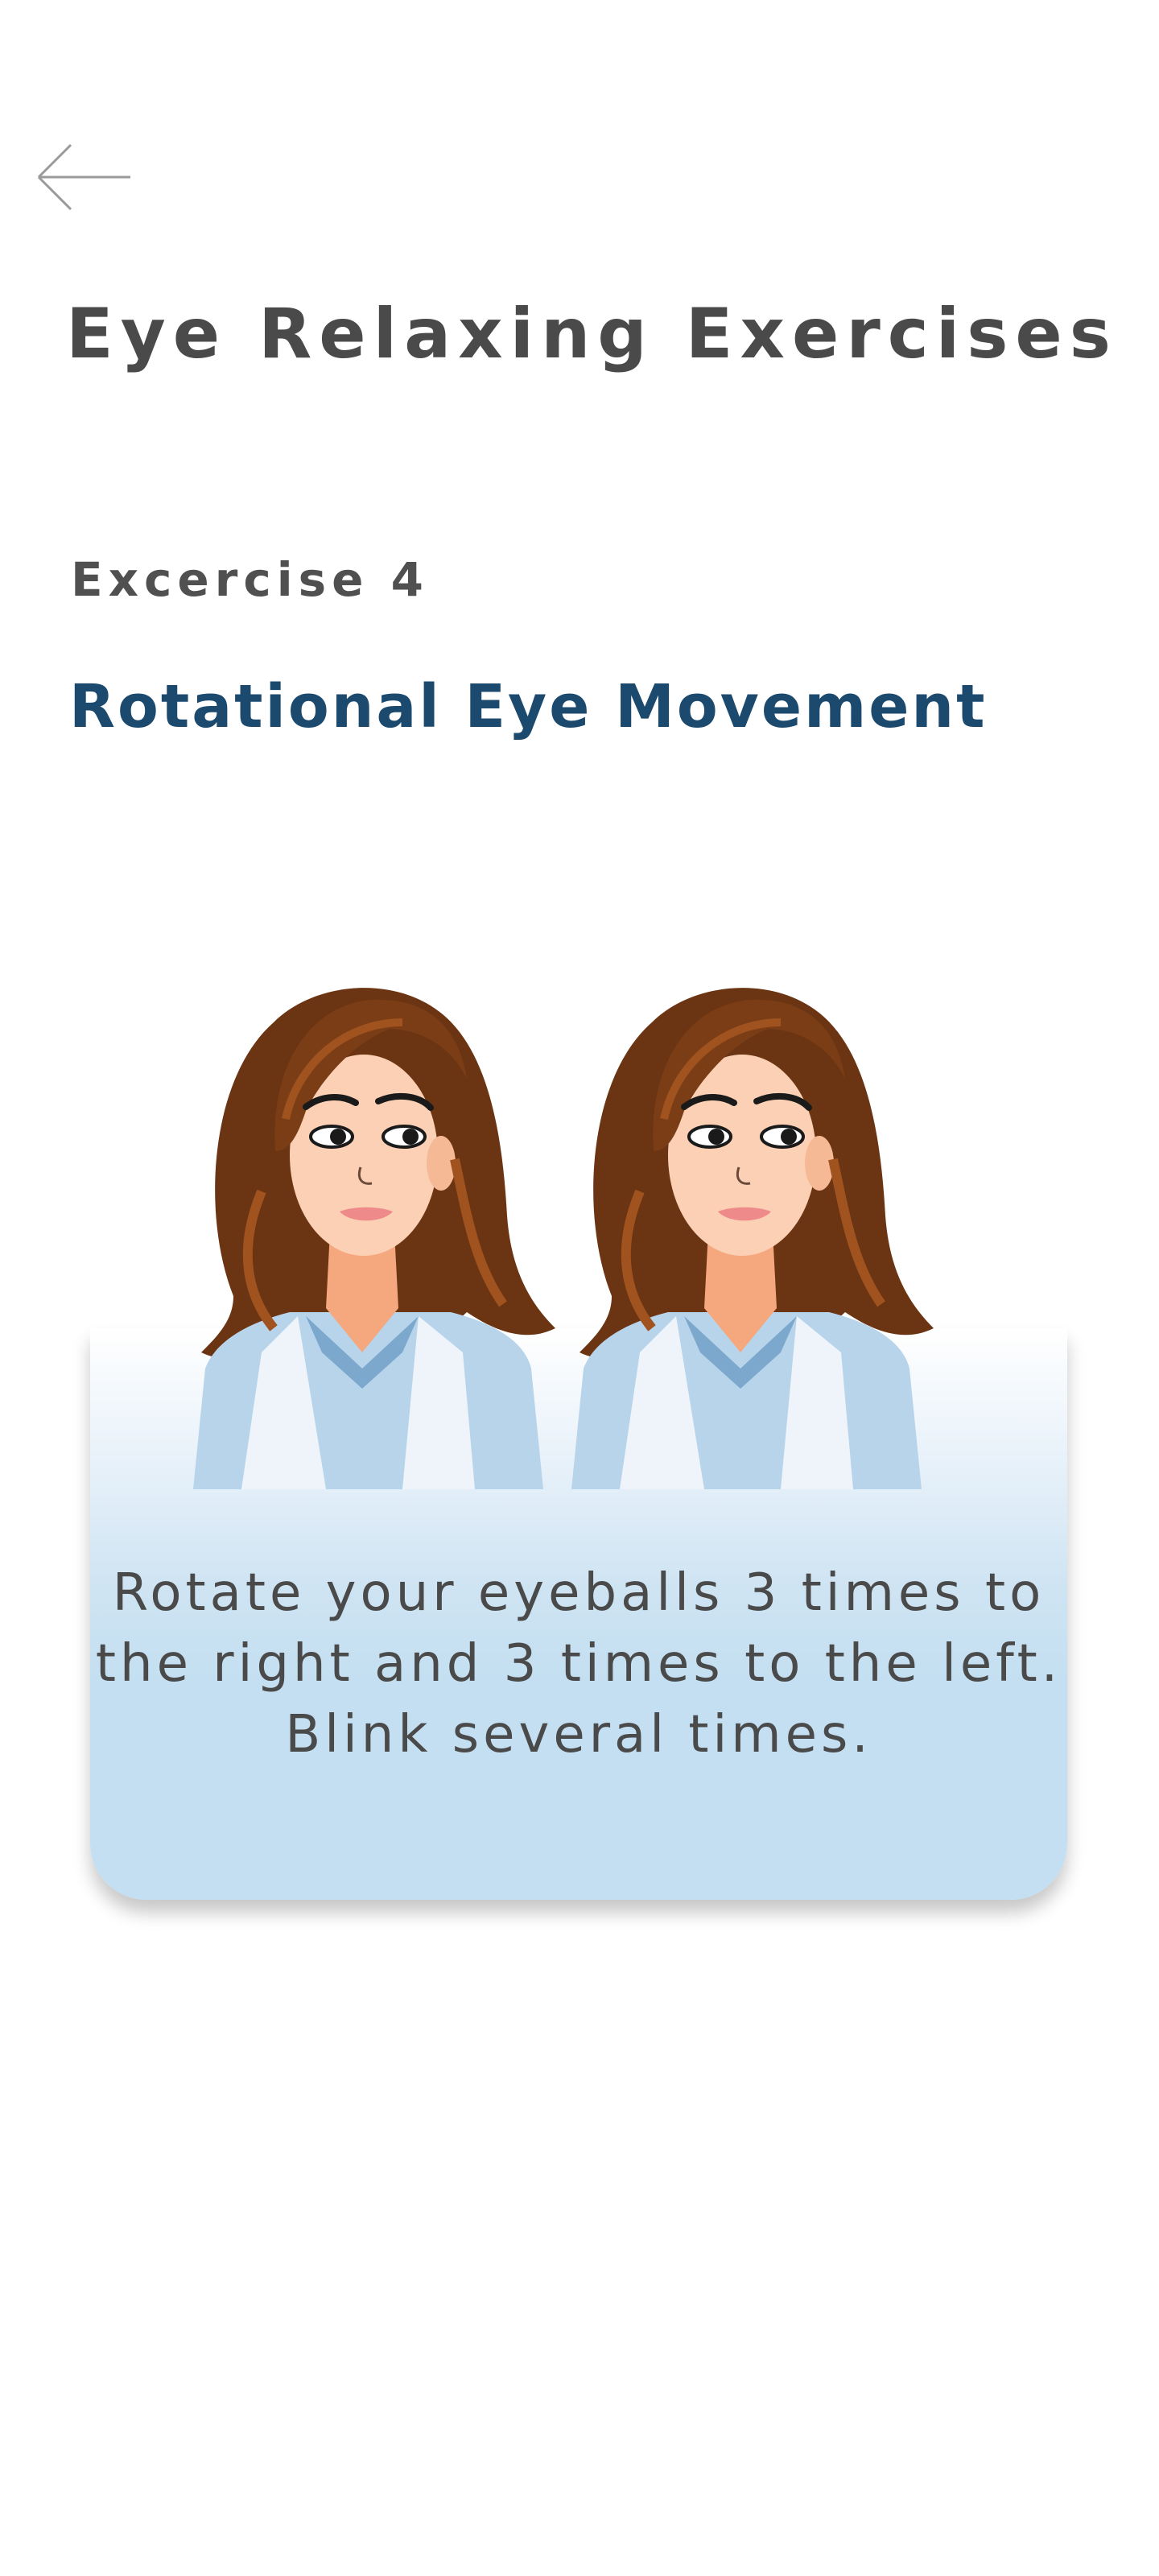 The height and width of the screenshot is (2576, 1159). What do you see at coordinates (592, 334) in the screenshot?
I see `page-title: Eye Relaxing Exercises` at bounding box center [592, 334].